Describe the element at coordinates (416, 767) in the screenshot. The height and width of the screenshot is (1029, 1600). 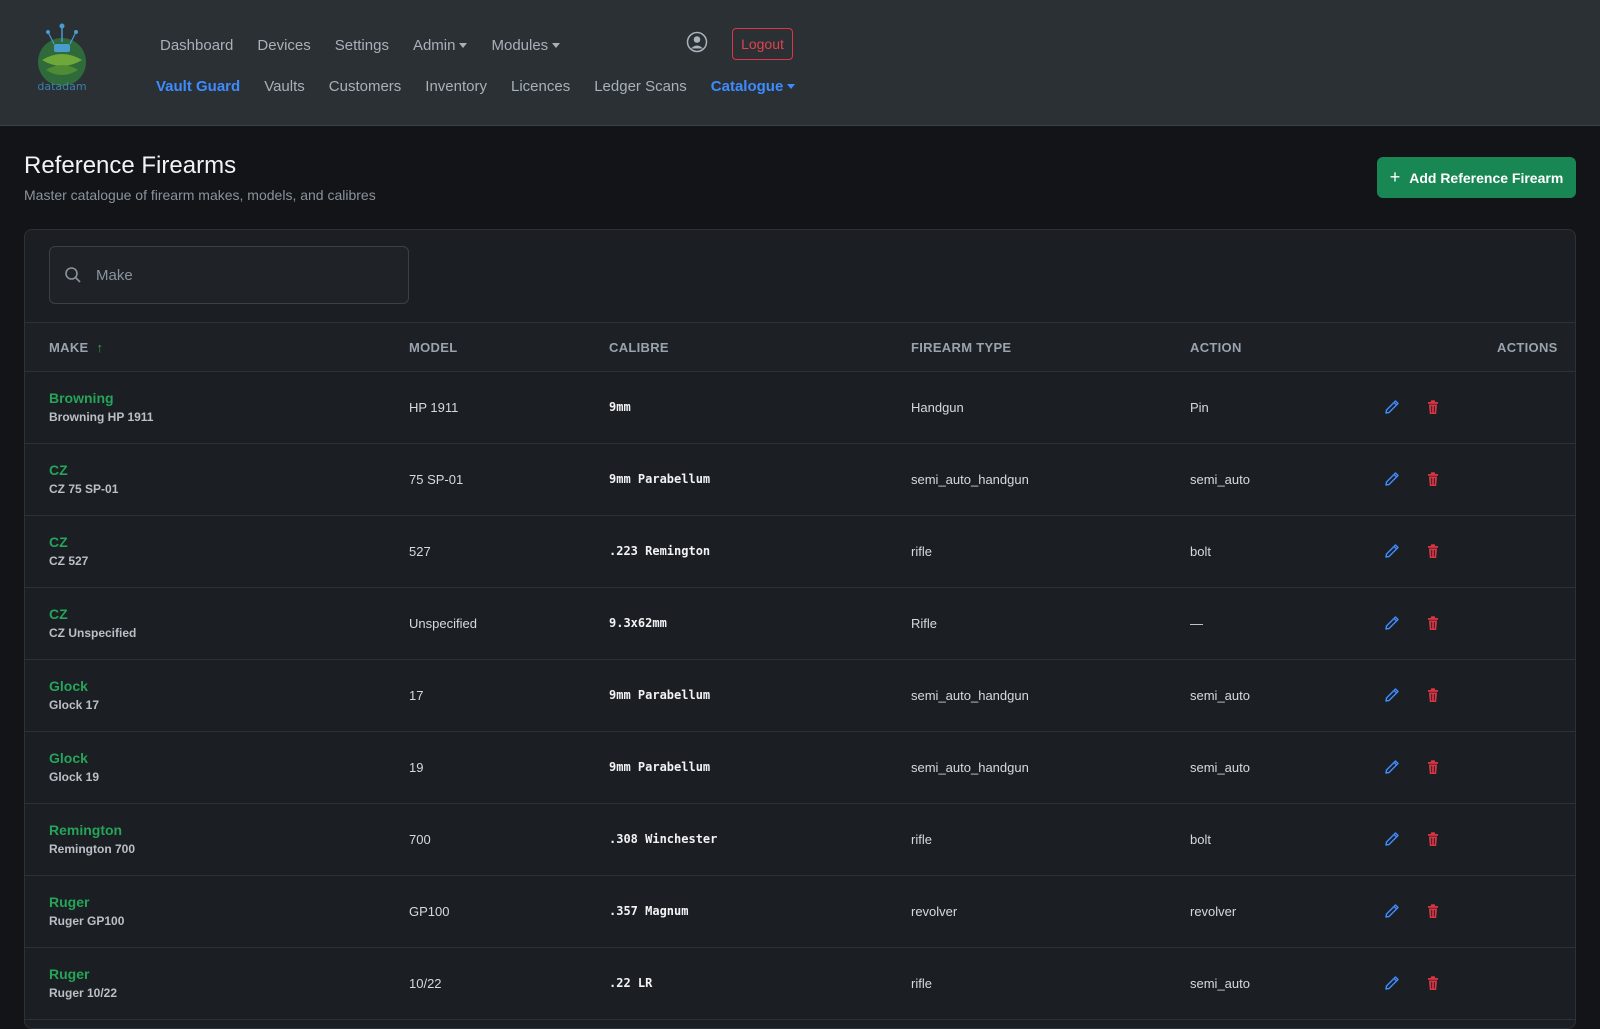
I see `model-cell: 19` at that location.